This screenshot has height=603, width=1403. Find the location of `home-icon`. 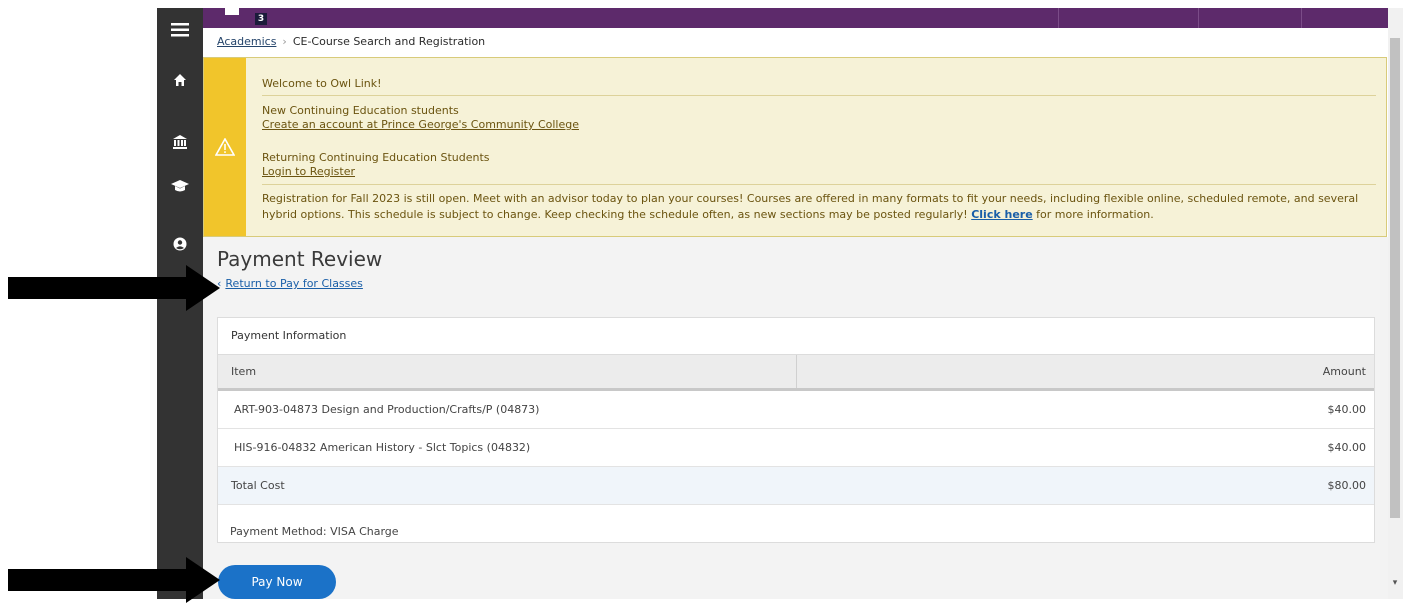

home-icon is located at coordinates (180, 80).